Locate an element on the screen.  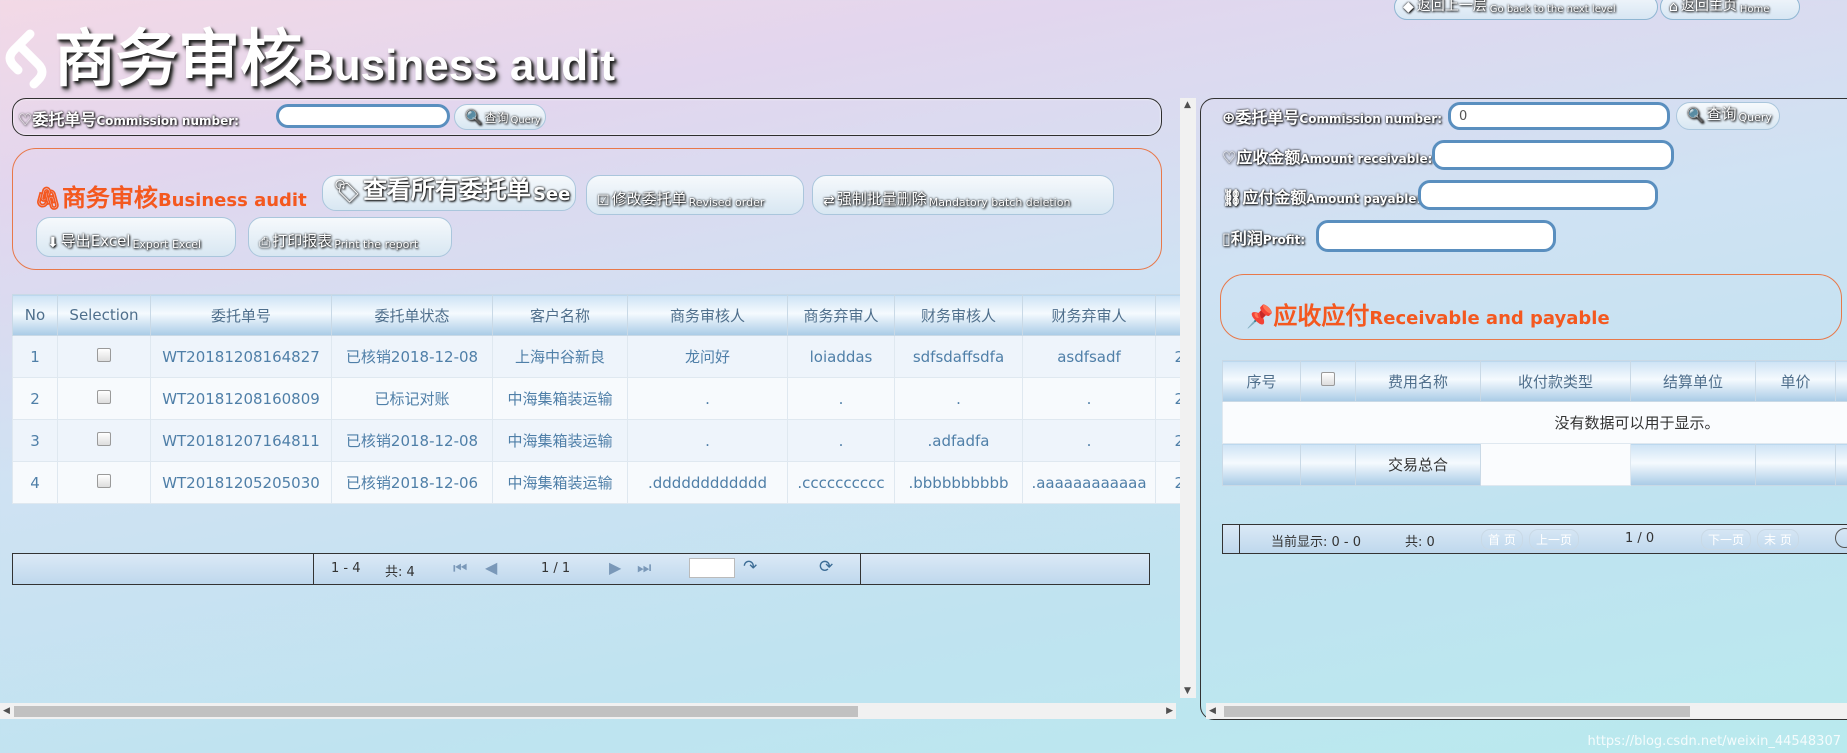
tag-icon: 🏷 is located at coordinates (347, 192).